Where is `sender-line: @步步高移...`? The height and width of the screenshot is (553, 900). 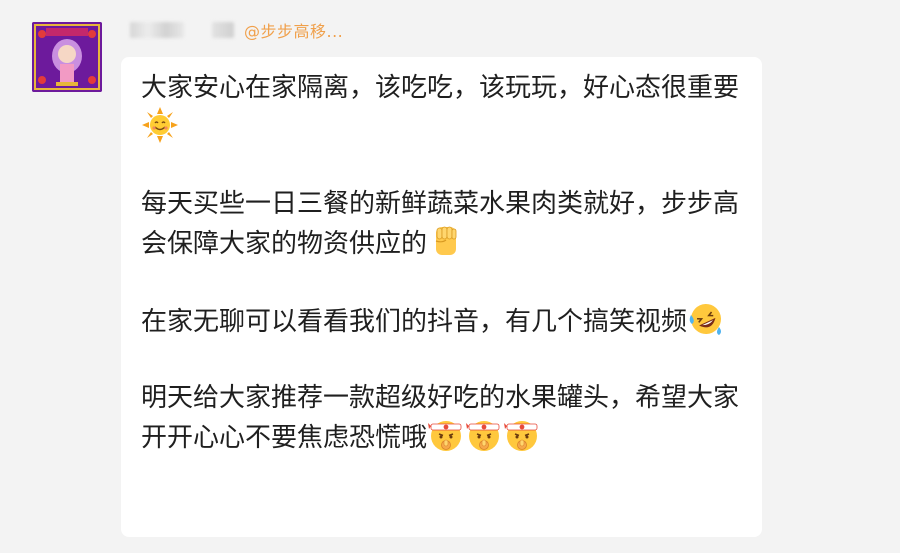 sender-line: @步步高移... is located at coordinates (236, 30).